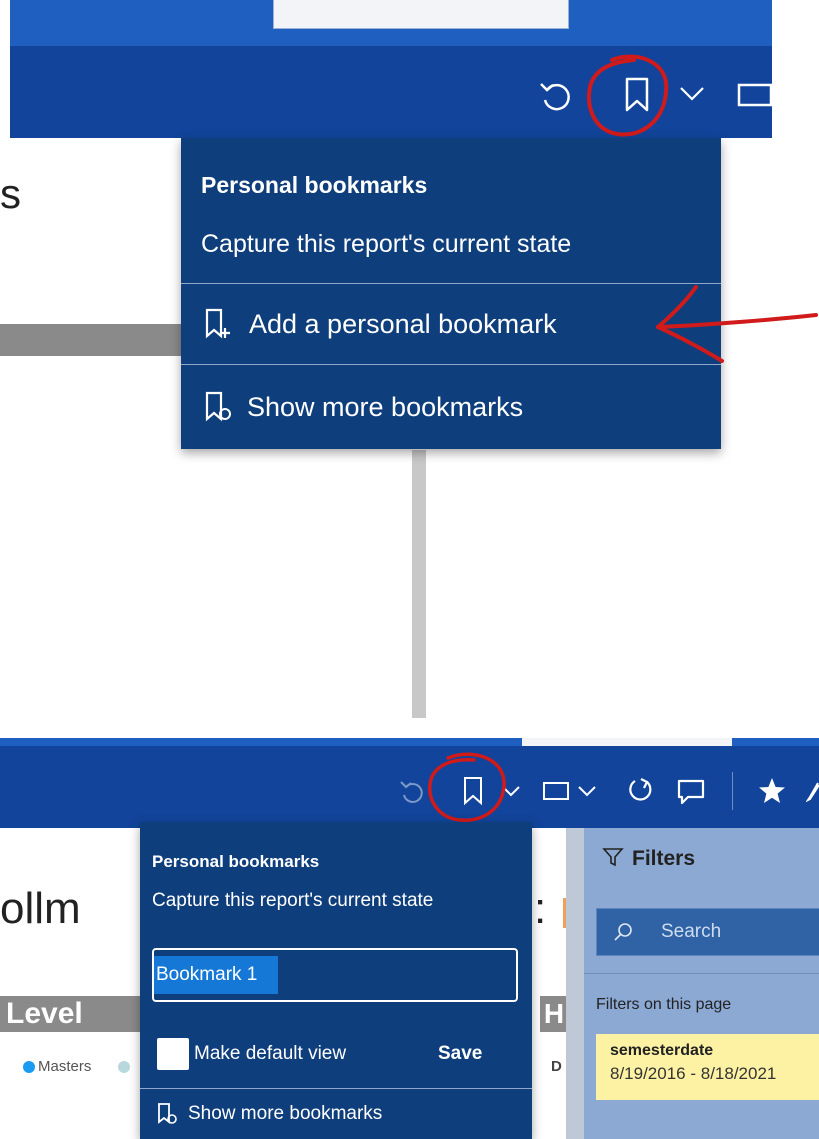 Image resolution: width=819 pixels, height=1139 pixels. I want to click on legend-masters-dot, so click(29, 1067).